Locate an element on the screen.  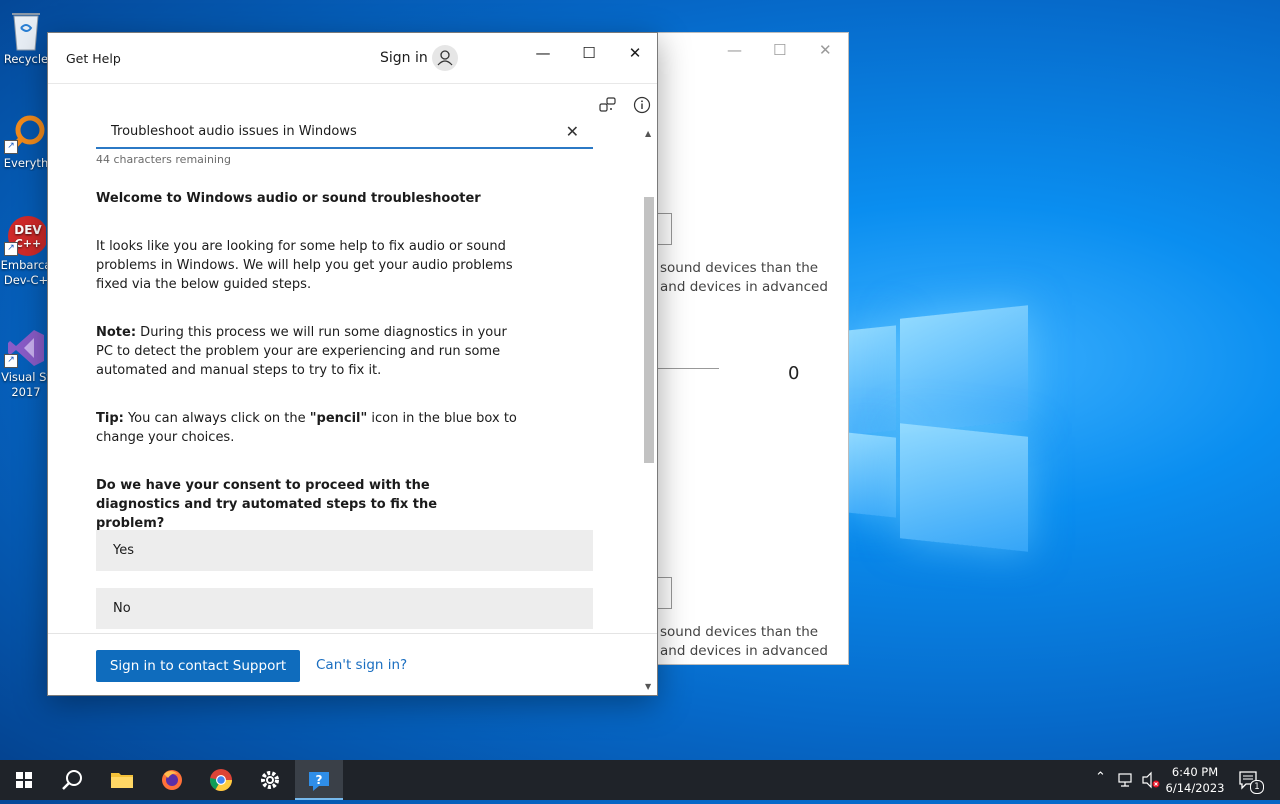
network-icon is located at coordinates (1126, 782).